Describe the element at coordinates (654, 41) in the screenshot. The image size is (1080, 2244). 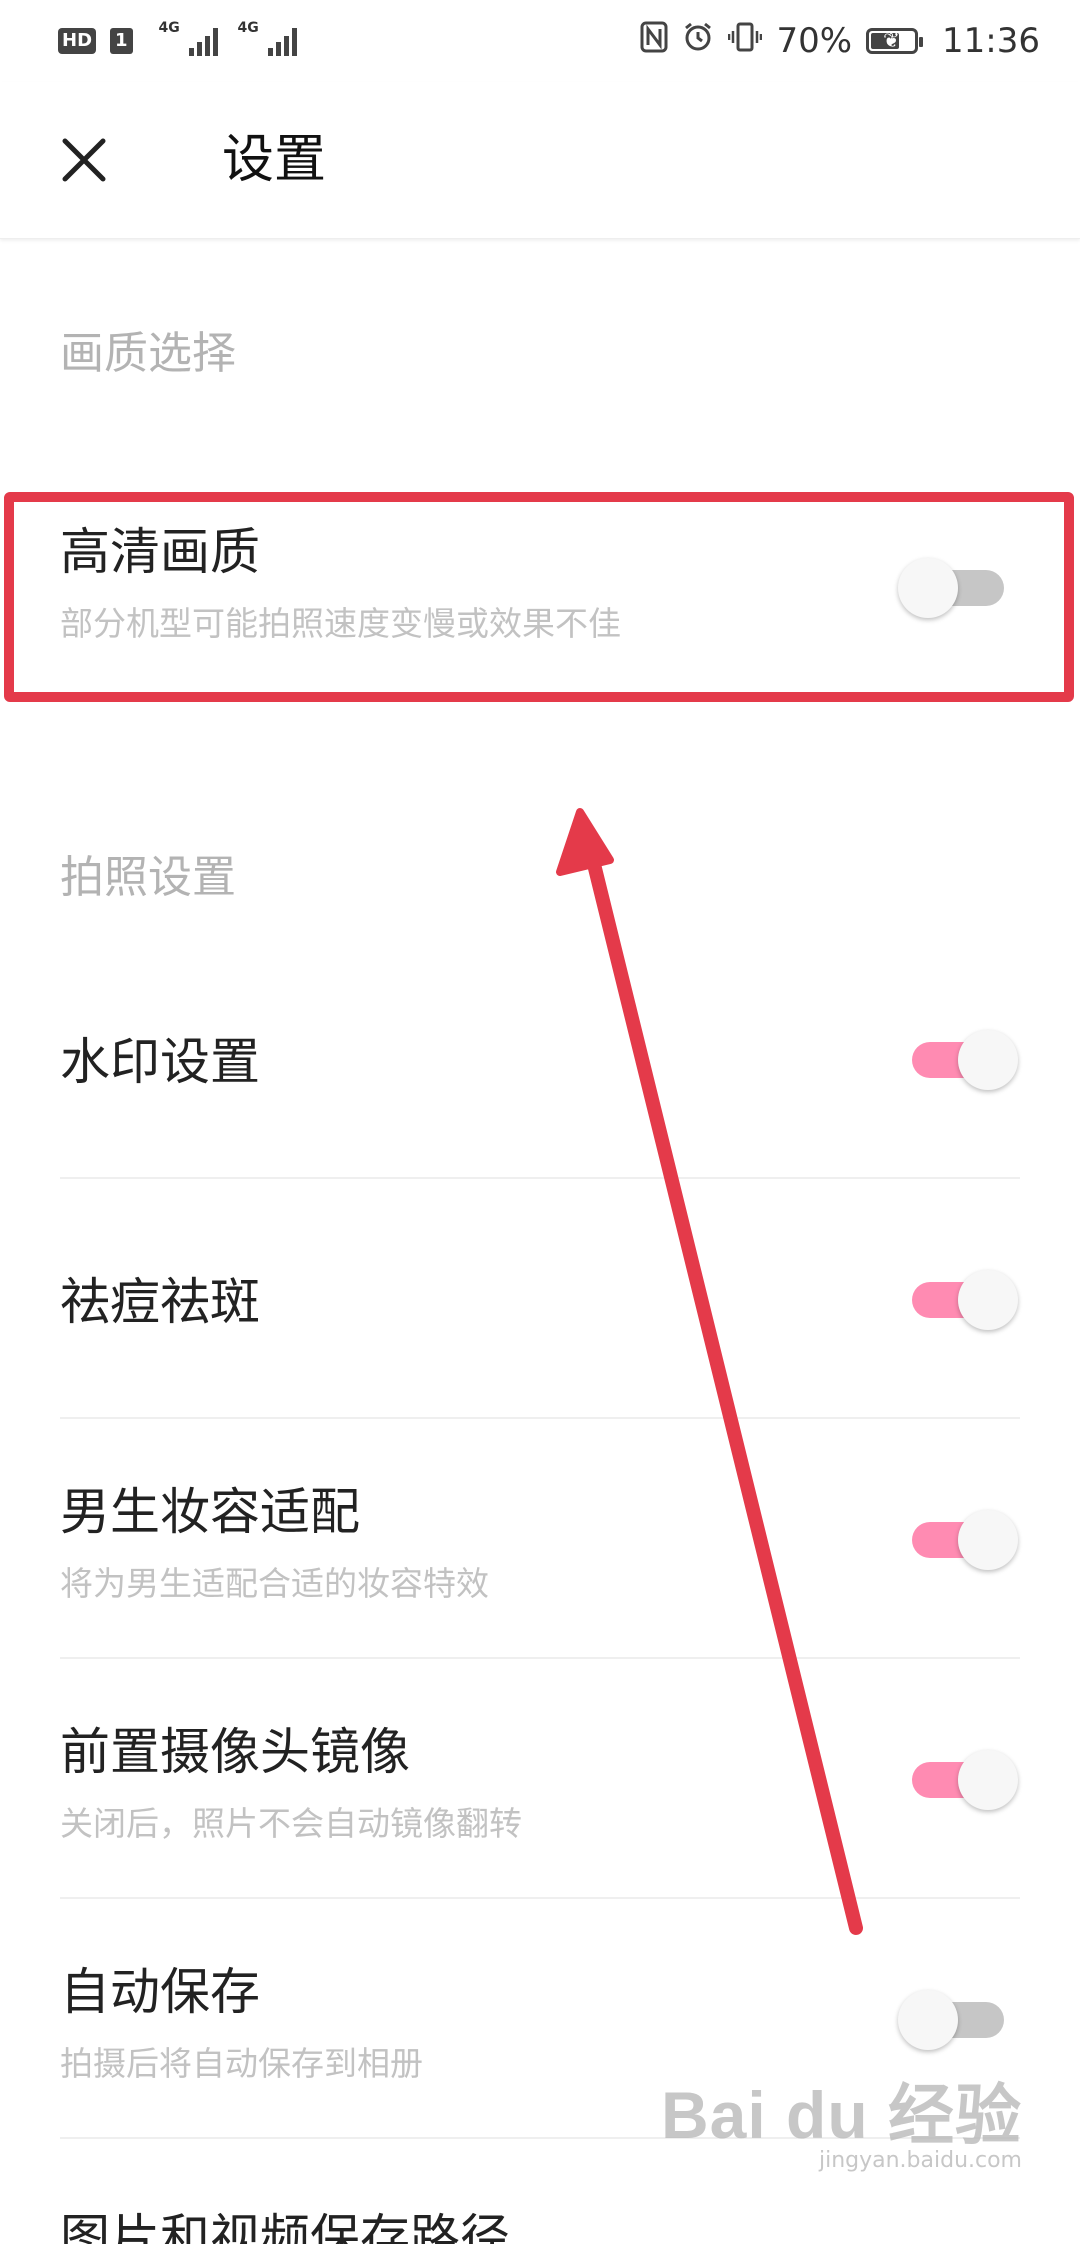
I see `nfc-icon` at that location.